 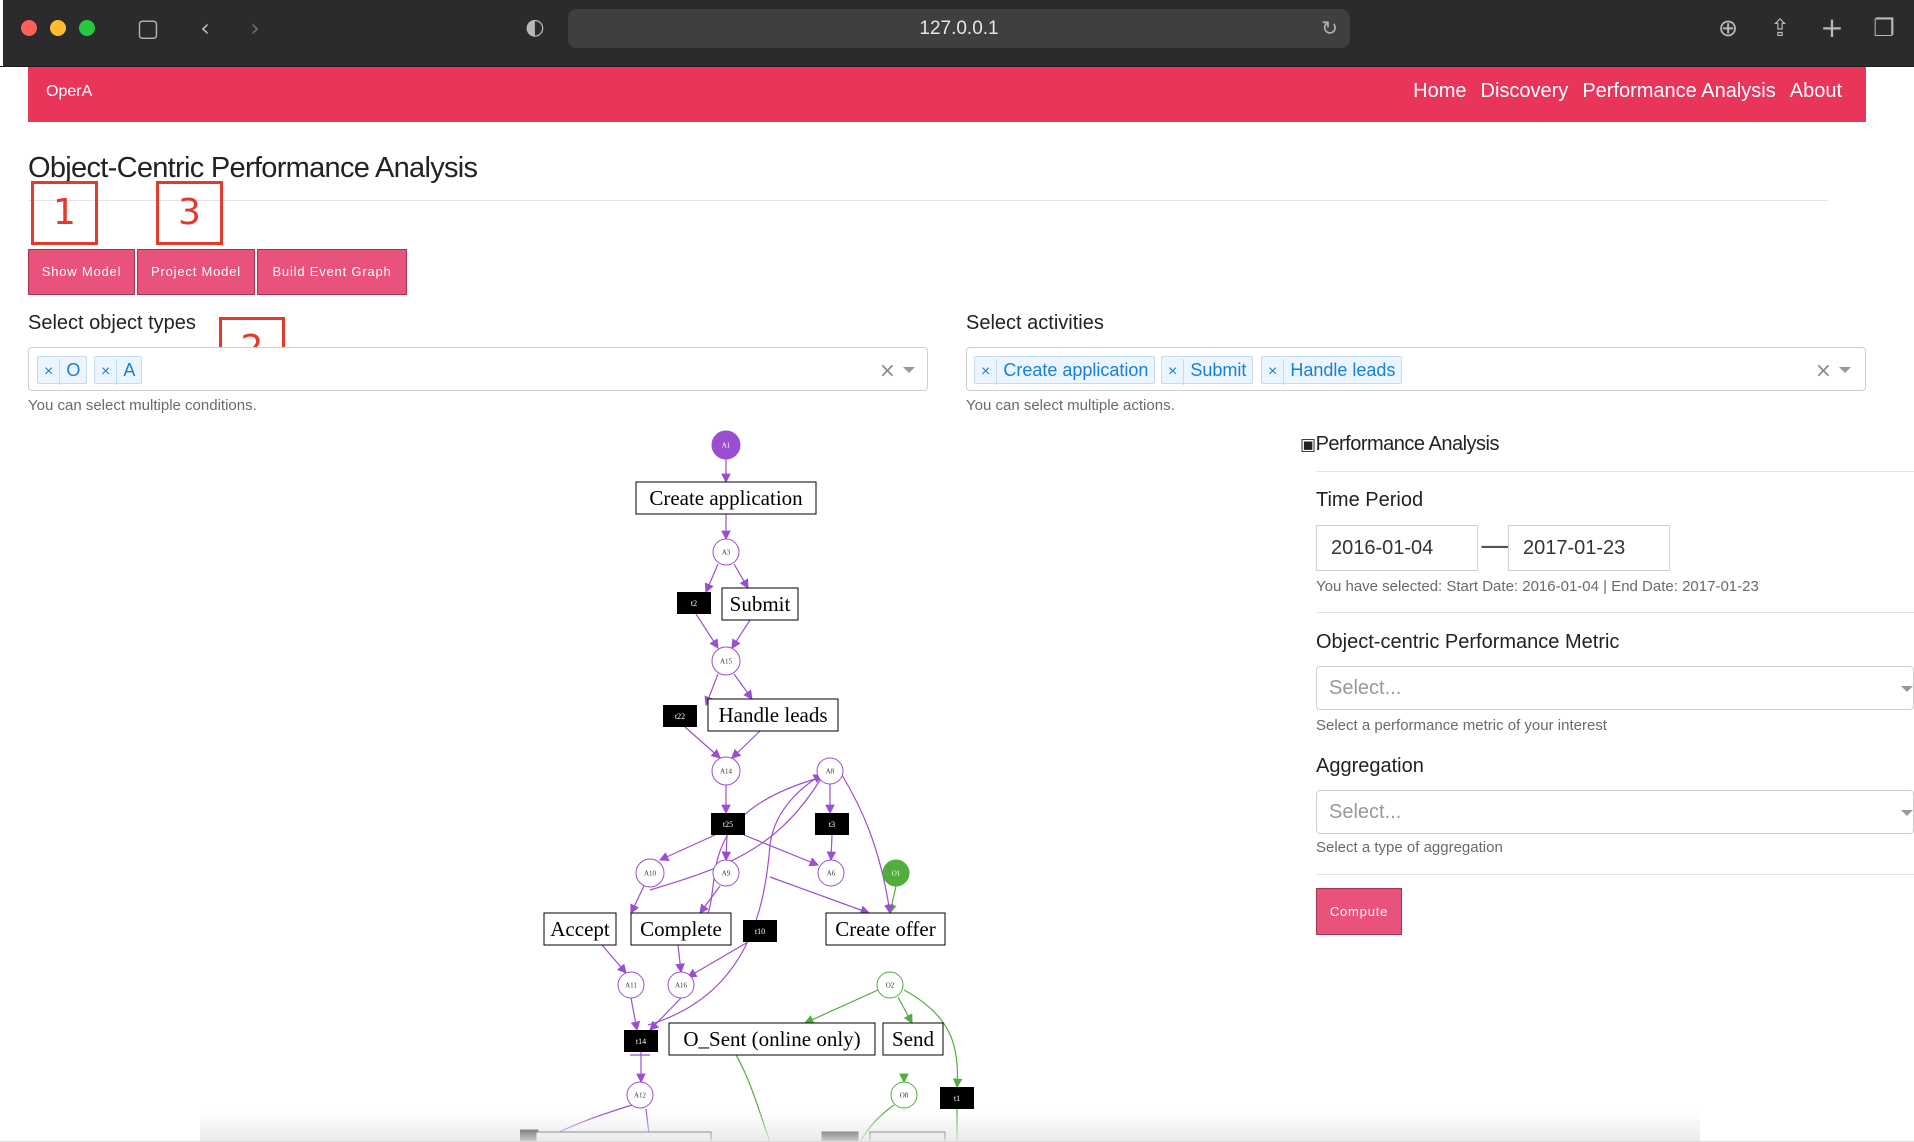 I want to click on svg-text: O_Sent (online only), so click(x=771, y=1039).